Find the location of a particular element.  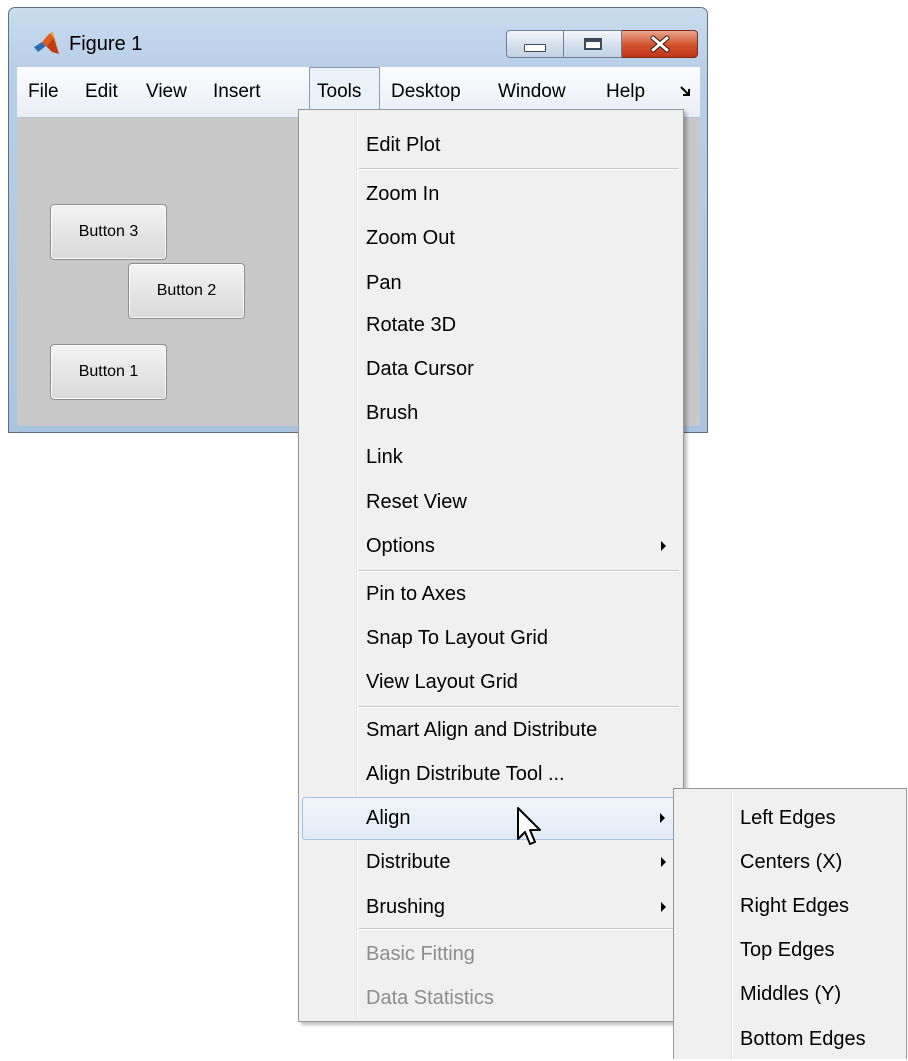

menu-item-distribute: Distribute is located at coordinates (491, 862).